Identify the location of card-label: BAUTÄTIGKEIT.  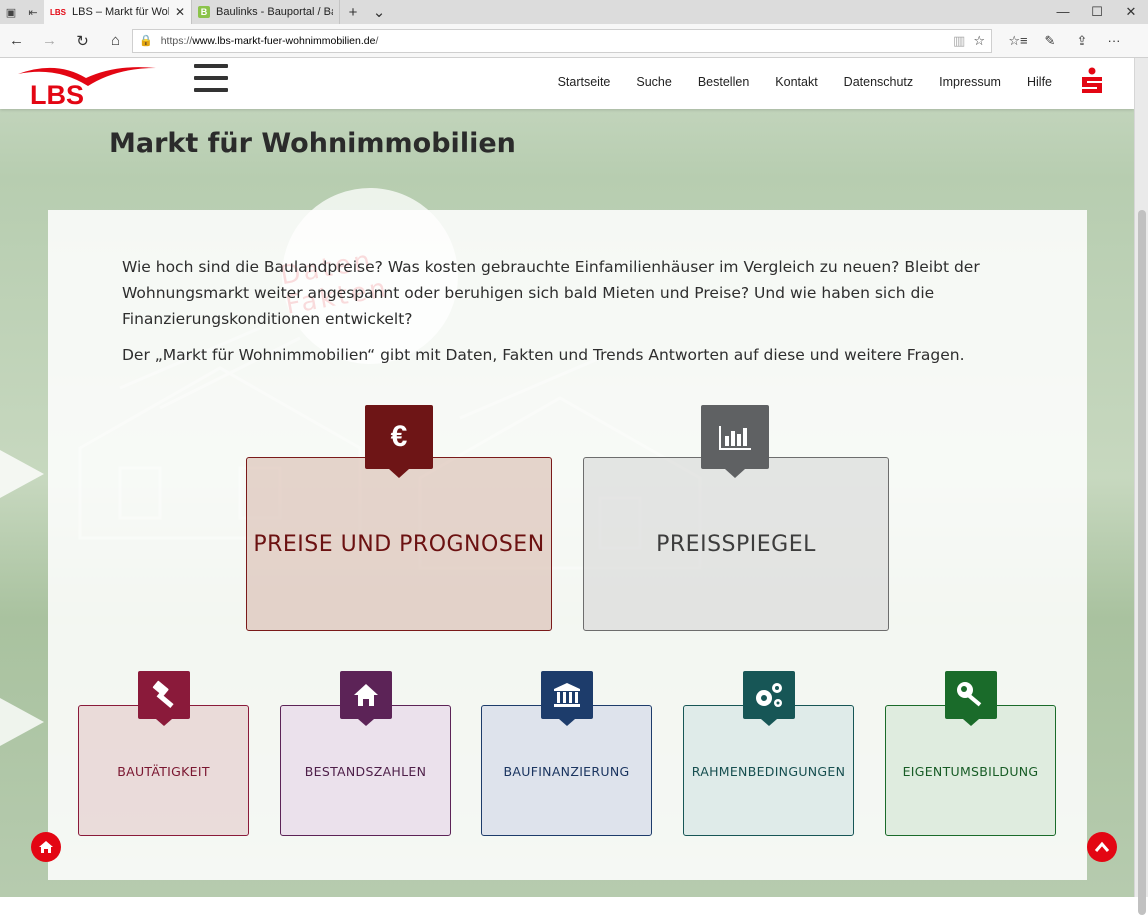
(163, 771).